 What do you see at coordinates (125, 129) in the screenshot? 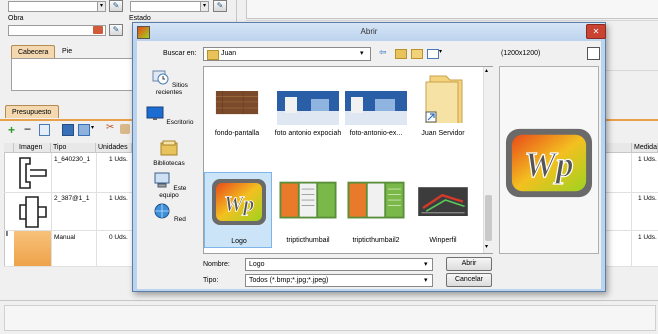
I see `extra-icon` at bounding box center [125, 129].